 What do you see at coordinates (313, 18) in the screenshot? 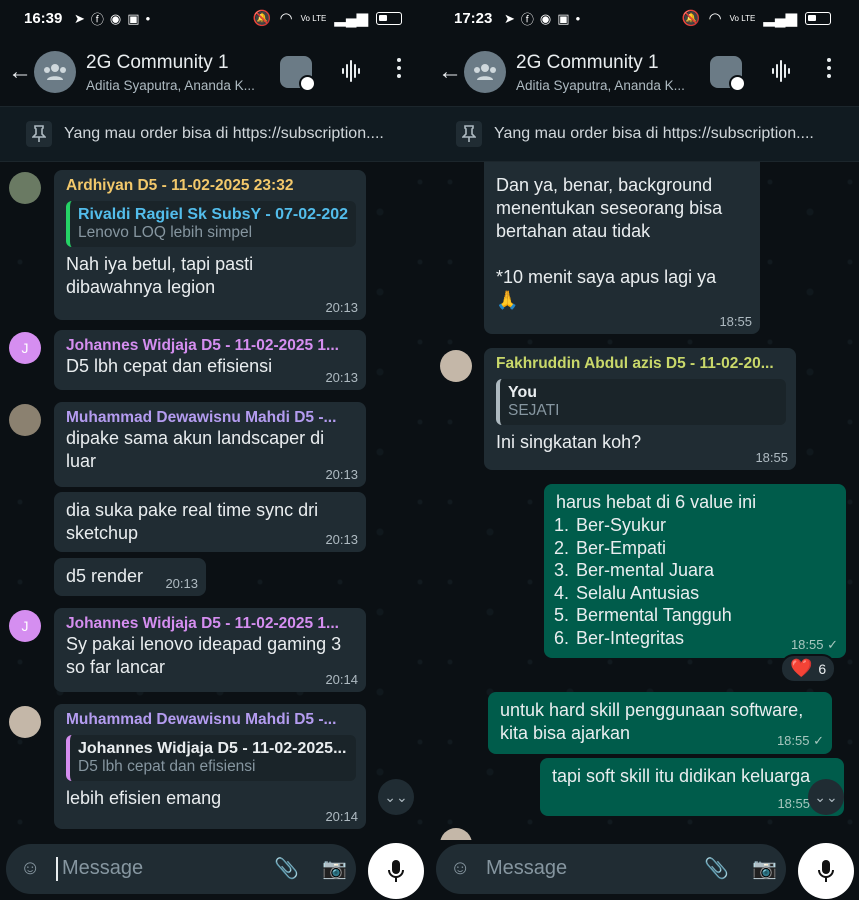
I see `volte-label: Vo LTE` at bounding box center [313, 18].